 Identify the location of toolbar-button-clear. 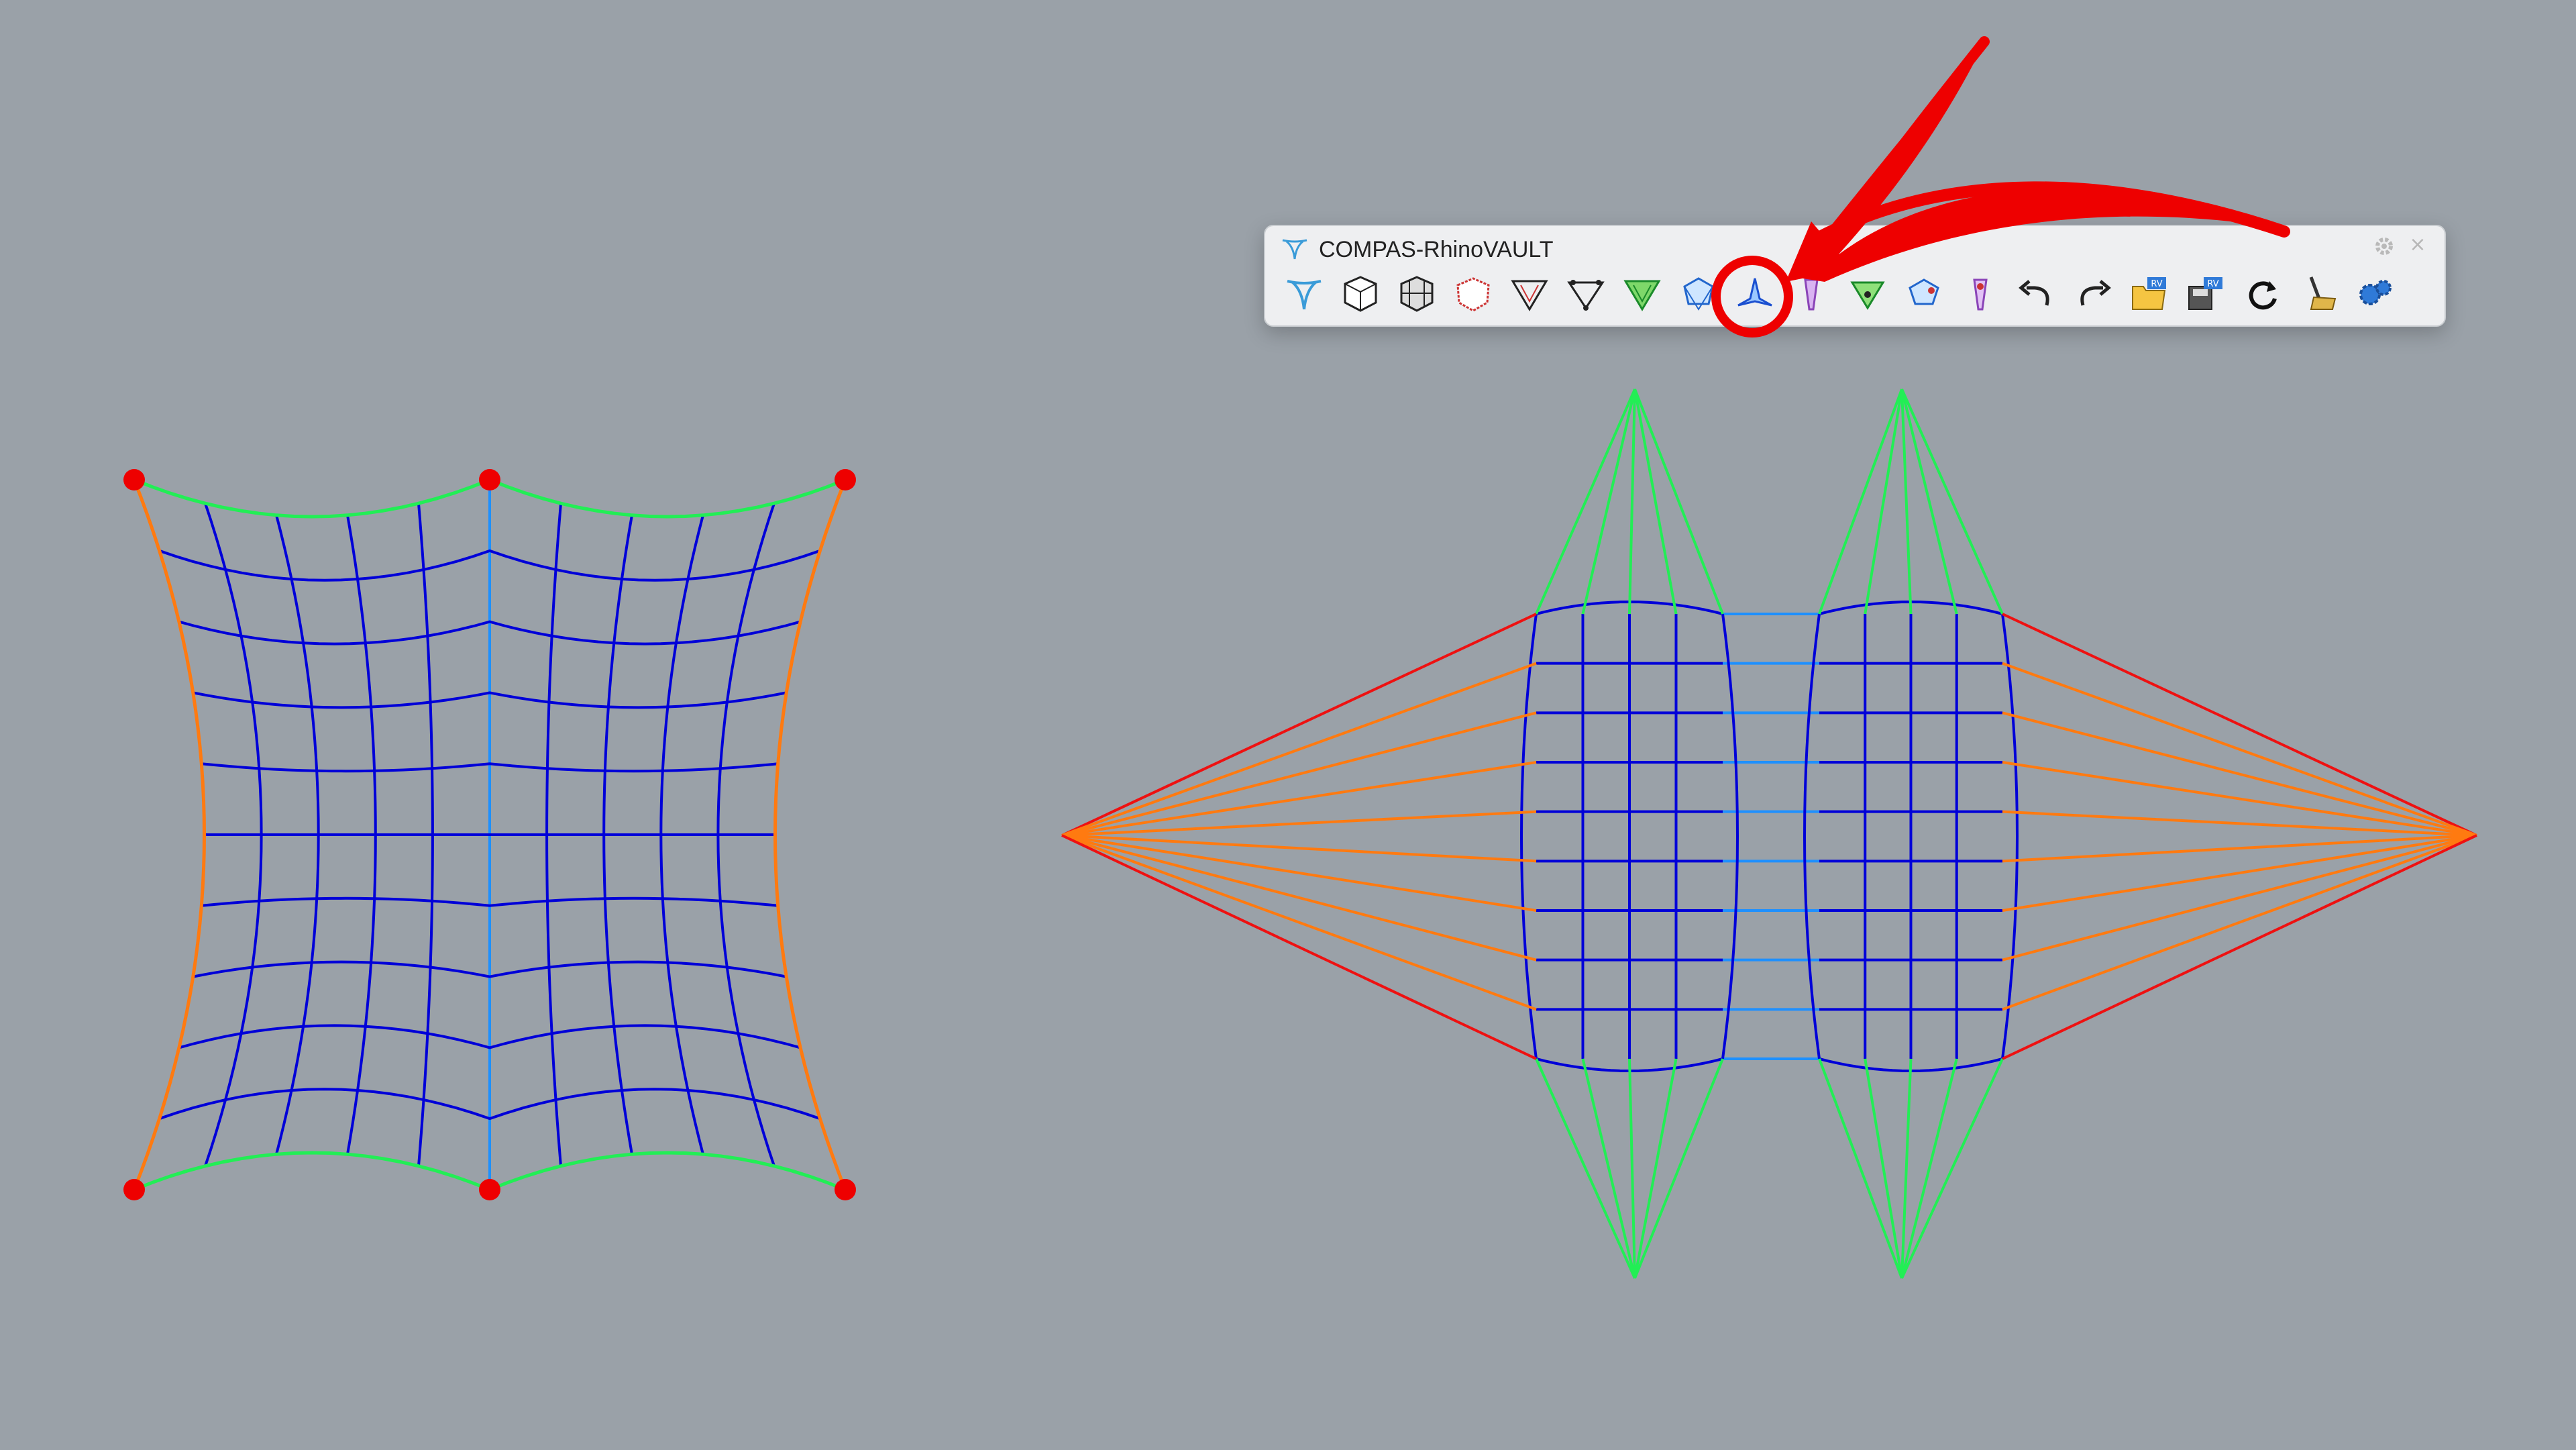
(2318, 294).